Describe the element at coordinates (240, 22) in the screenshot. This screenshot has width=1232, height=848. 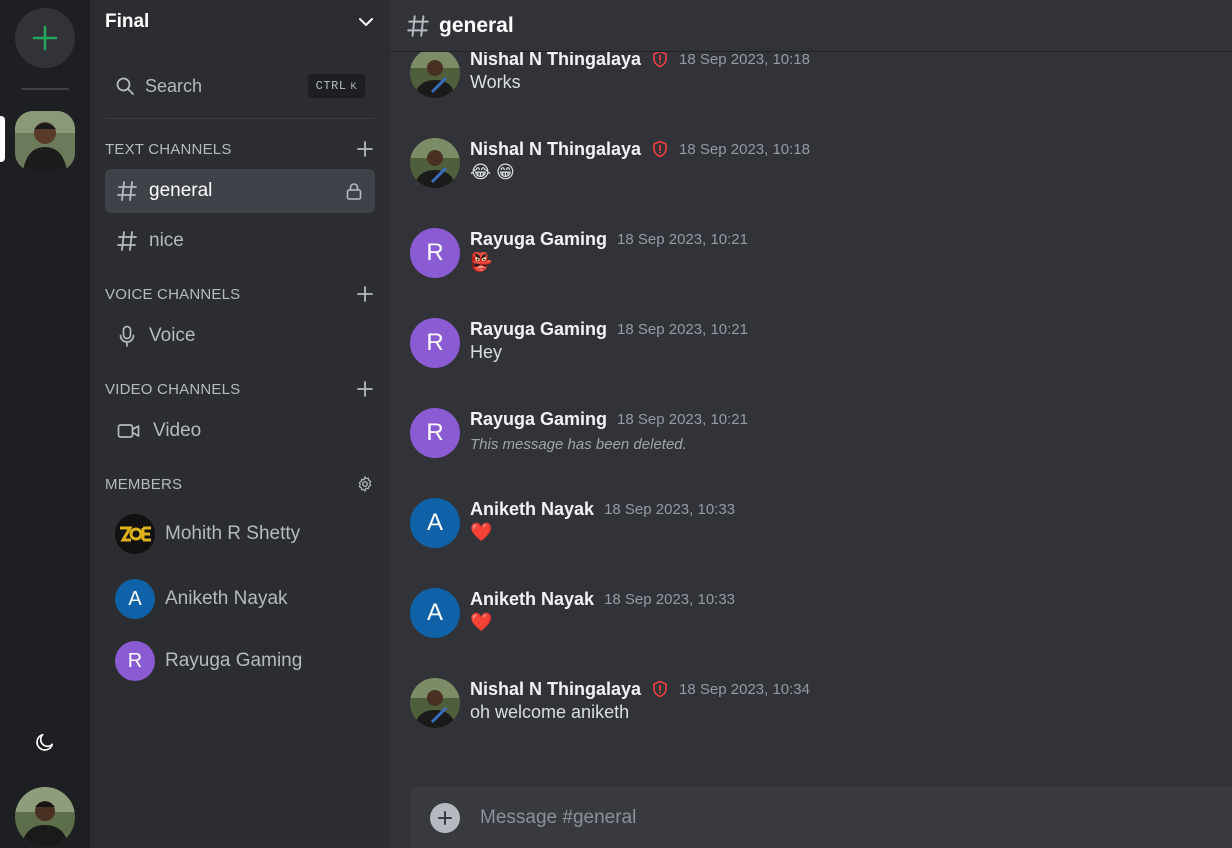
I see `server-header: Final` at that location.